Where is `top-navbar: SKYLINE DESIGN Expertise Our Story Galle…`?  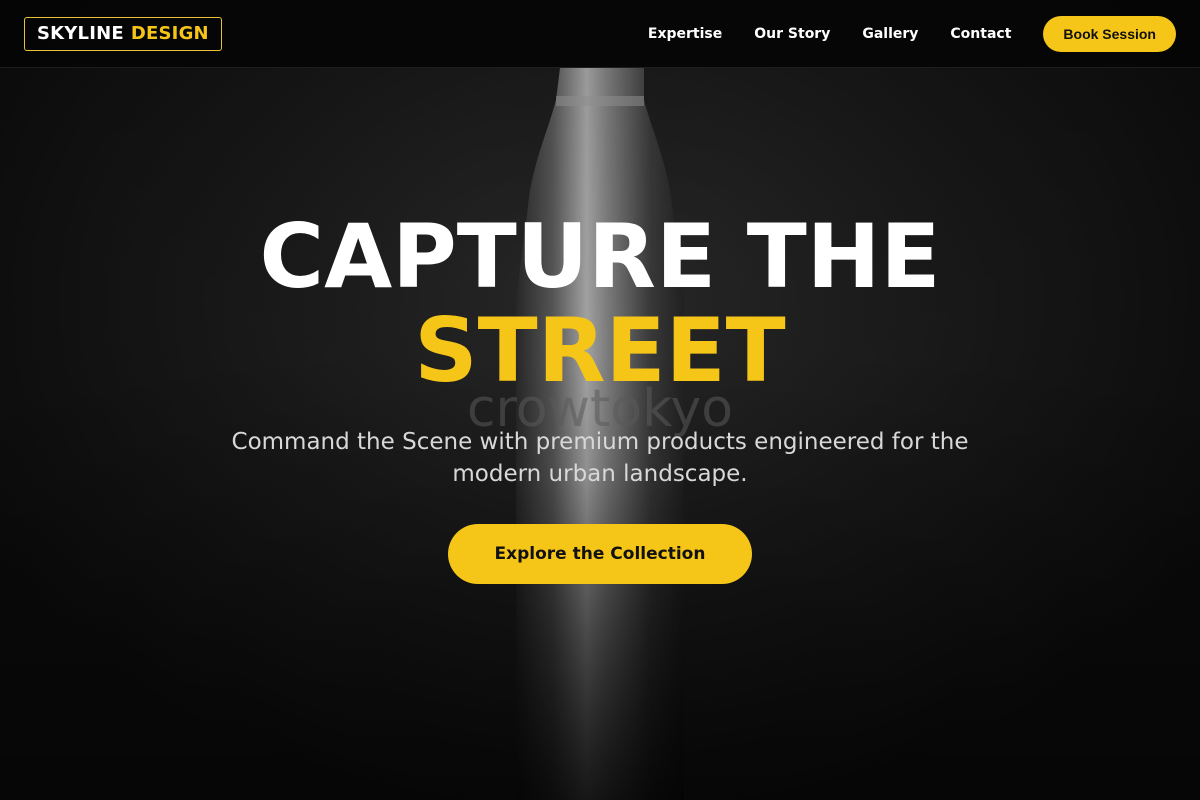 top-navbar: SKYLINE DESIGN Expertise Our Story Galle… is located at coordinates (600, 34).